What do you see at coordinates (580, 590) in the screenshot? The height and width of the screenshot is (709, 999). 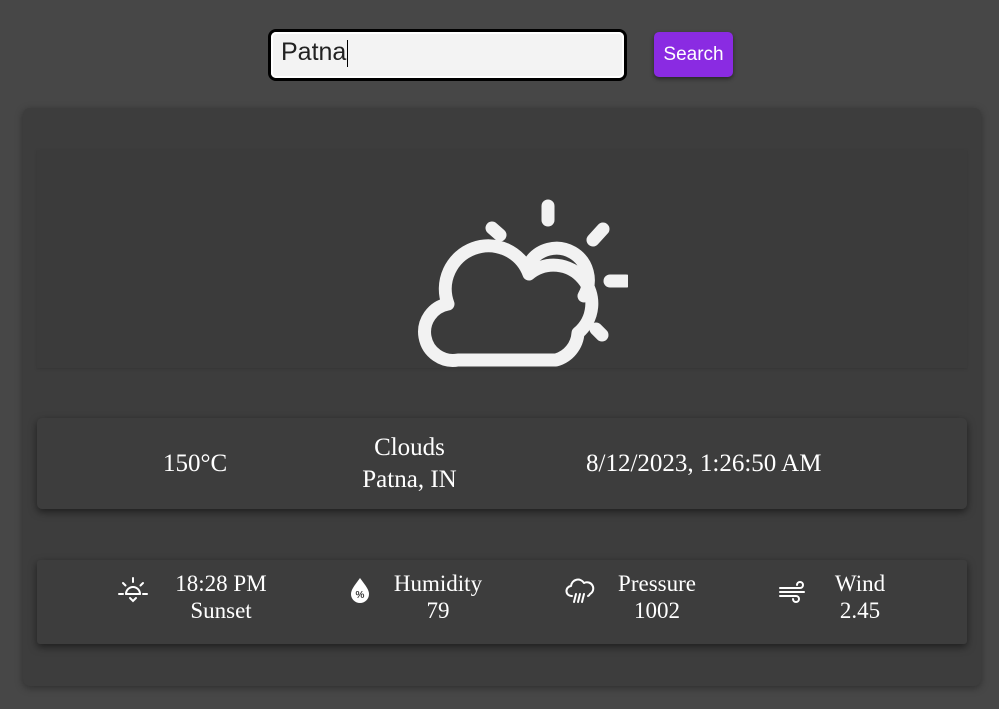 I see `pressure-icon` at bounding box center [580, 590].